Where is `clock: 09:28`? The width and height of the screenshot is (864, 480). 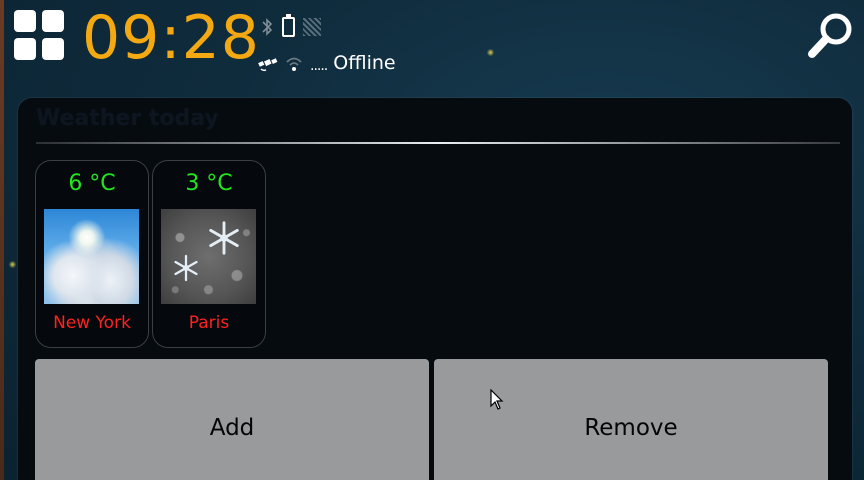 clock: 09:28 is located at coordinates (171, 38).